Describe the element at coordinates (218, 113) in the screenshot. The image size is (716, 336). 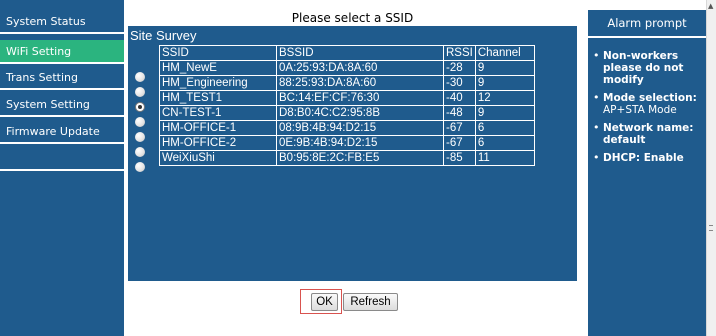
I see `ssid-cell: CN-TEST-1` at that location.